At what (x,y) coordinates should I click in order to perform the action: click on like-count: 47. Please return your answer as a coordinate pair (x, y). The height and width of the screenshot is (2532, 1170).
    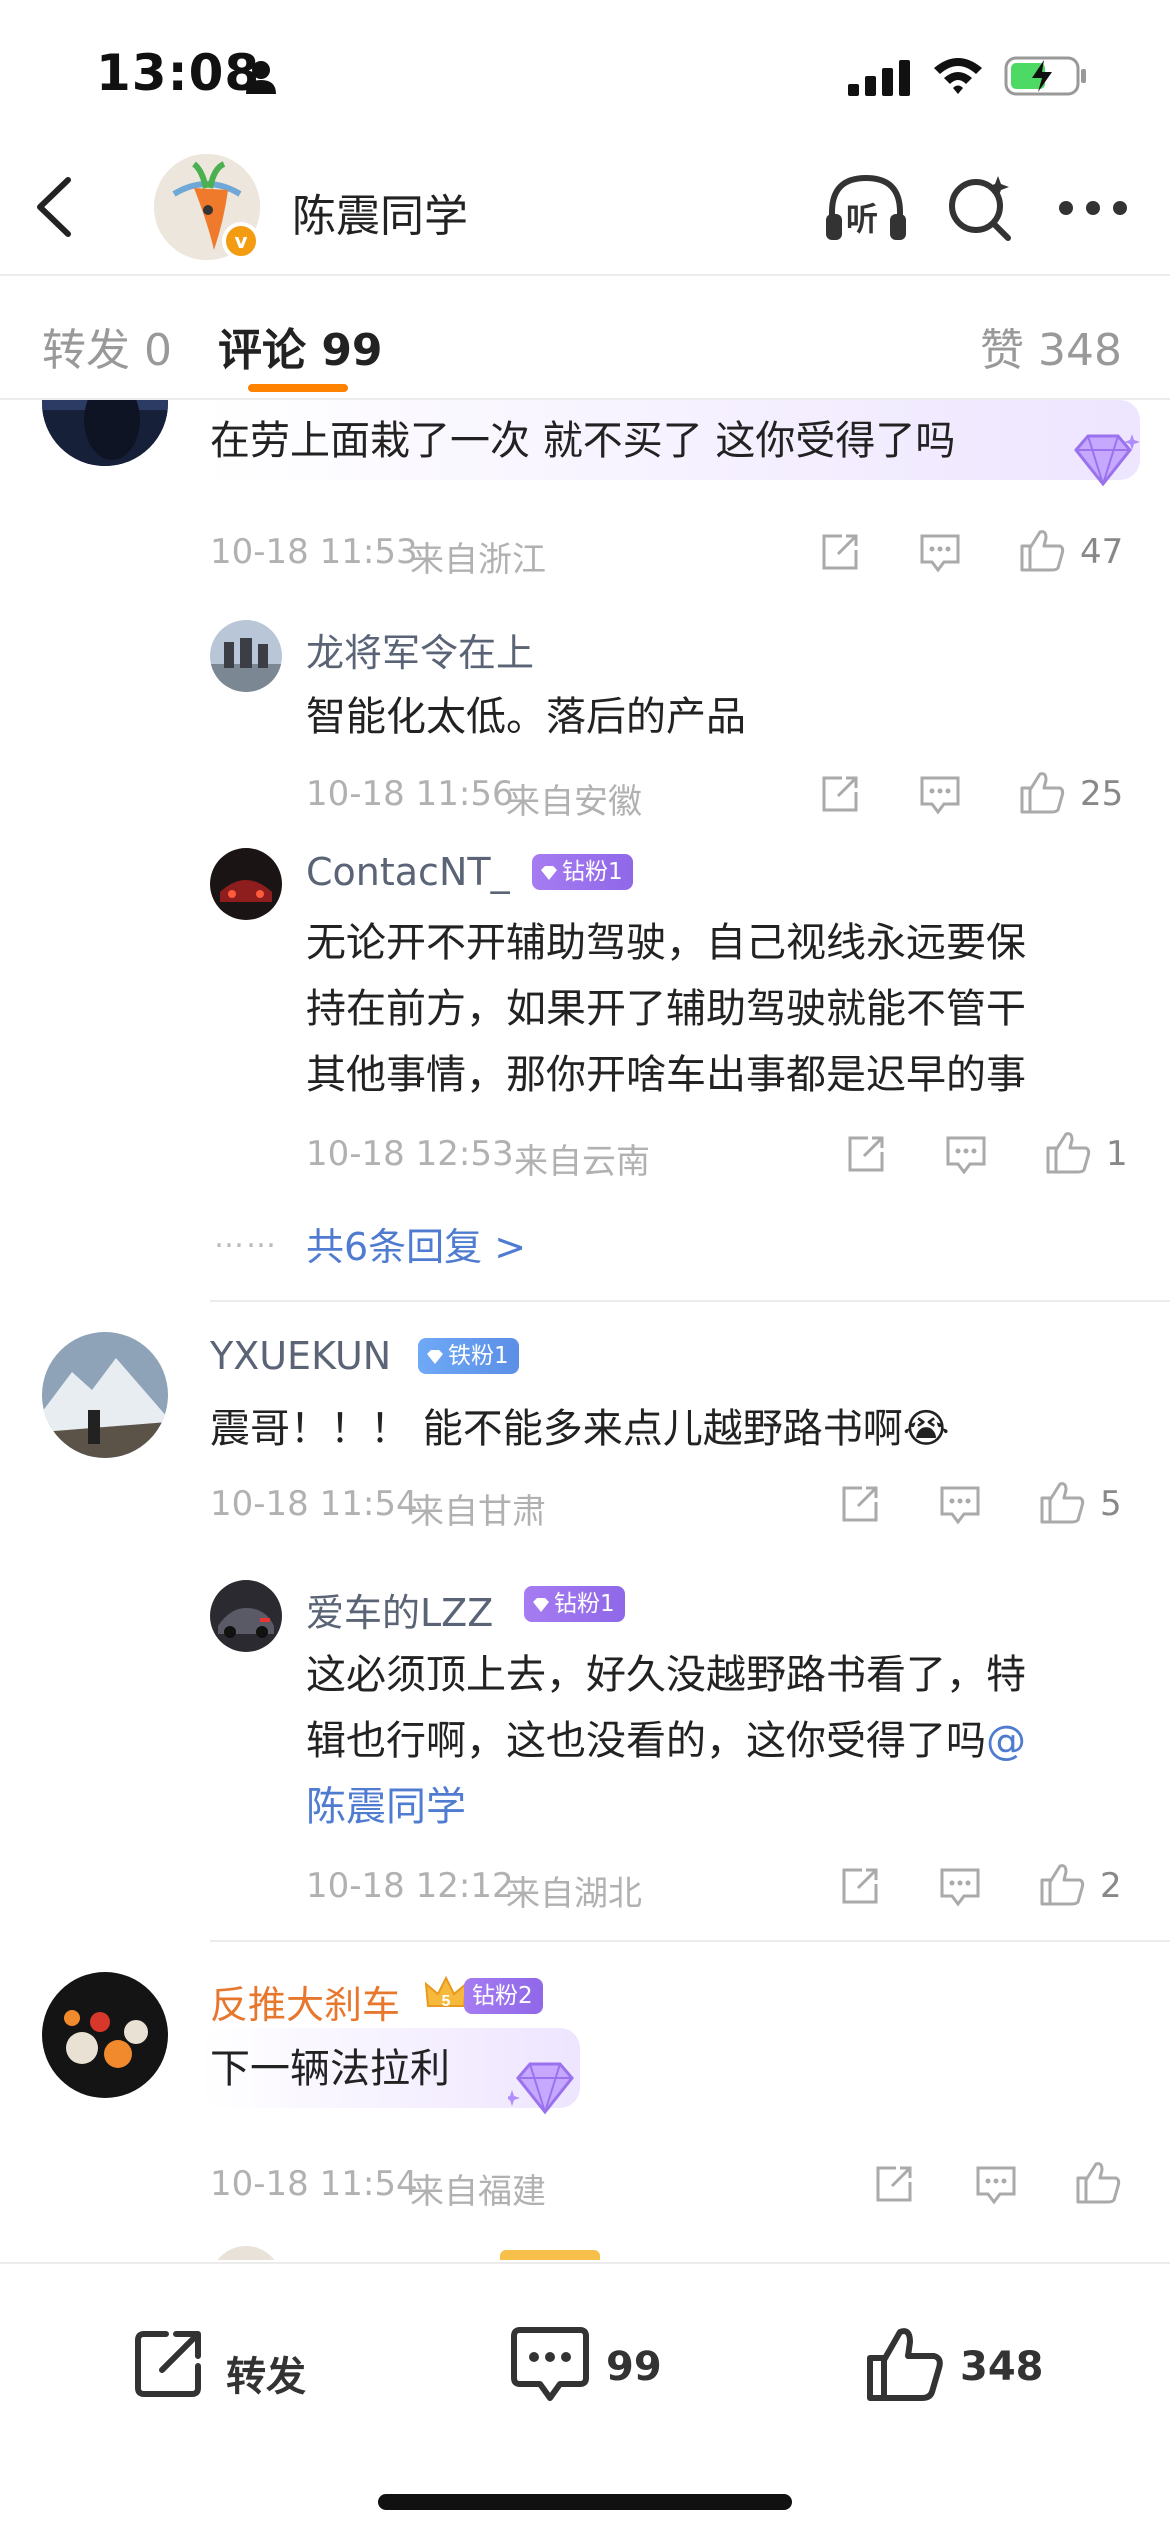
    Looking at the image, I should click on (1102, 552).